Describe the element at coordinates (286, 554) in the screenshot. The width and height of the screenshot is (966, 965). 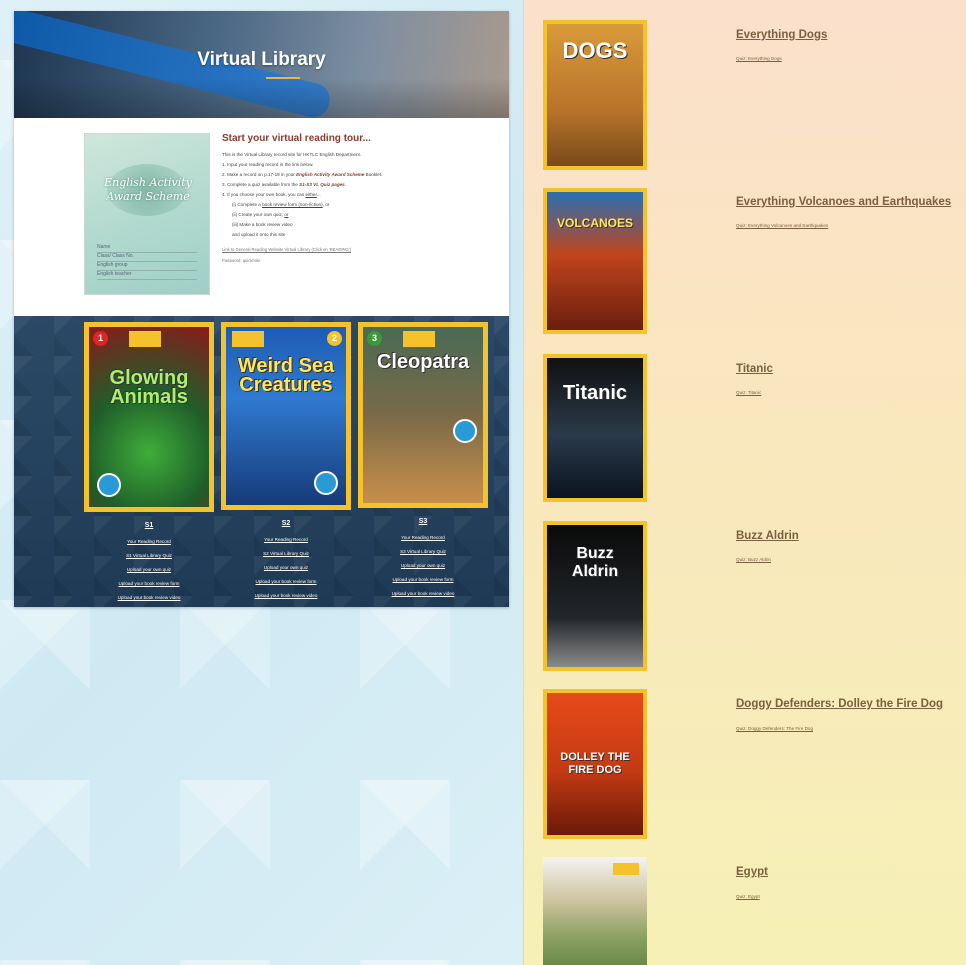
I see `virtual-library-quiz-link: S2 Virtual Library Quiz` at that location.